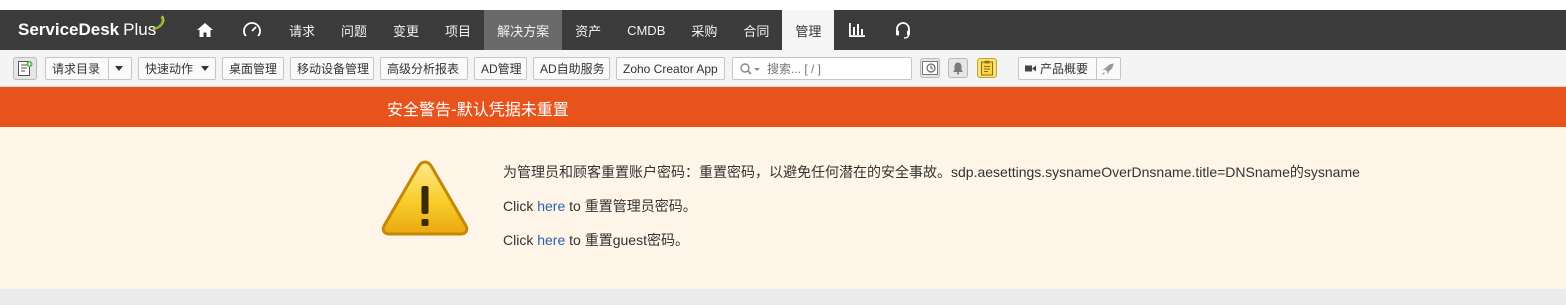 Image resolution: width=1566 pixels, height=305 pixels. What do you see at coordinates (158, 23) in the screenshot?
I see `brand-swoosh-icon` at bounding box center [158, 23].